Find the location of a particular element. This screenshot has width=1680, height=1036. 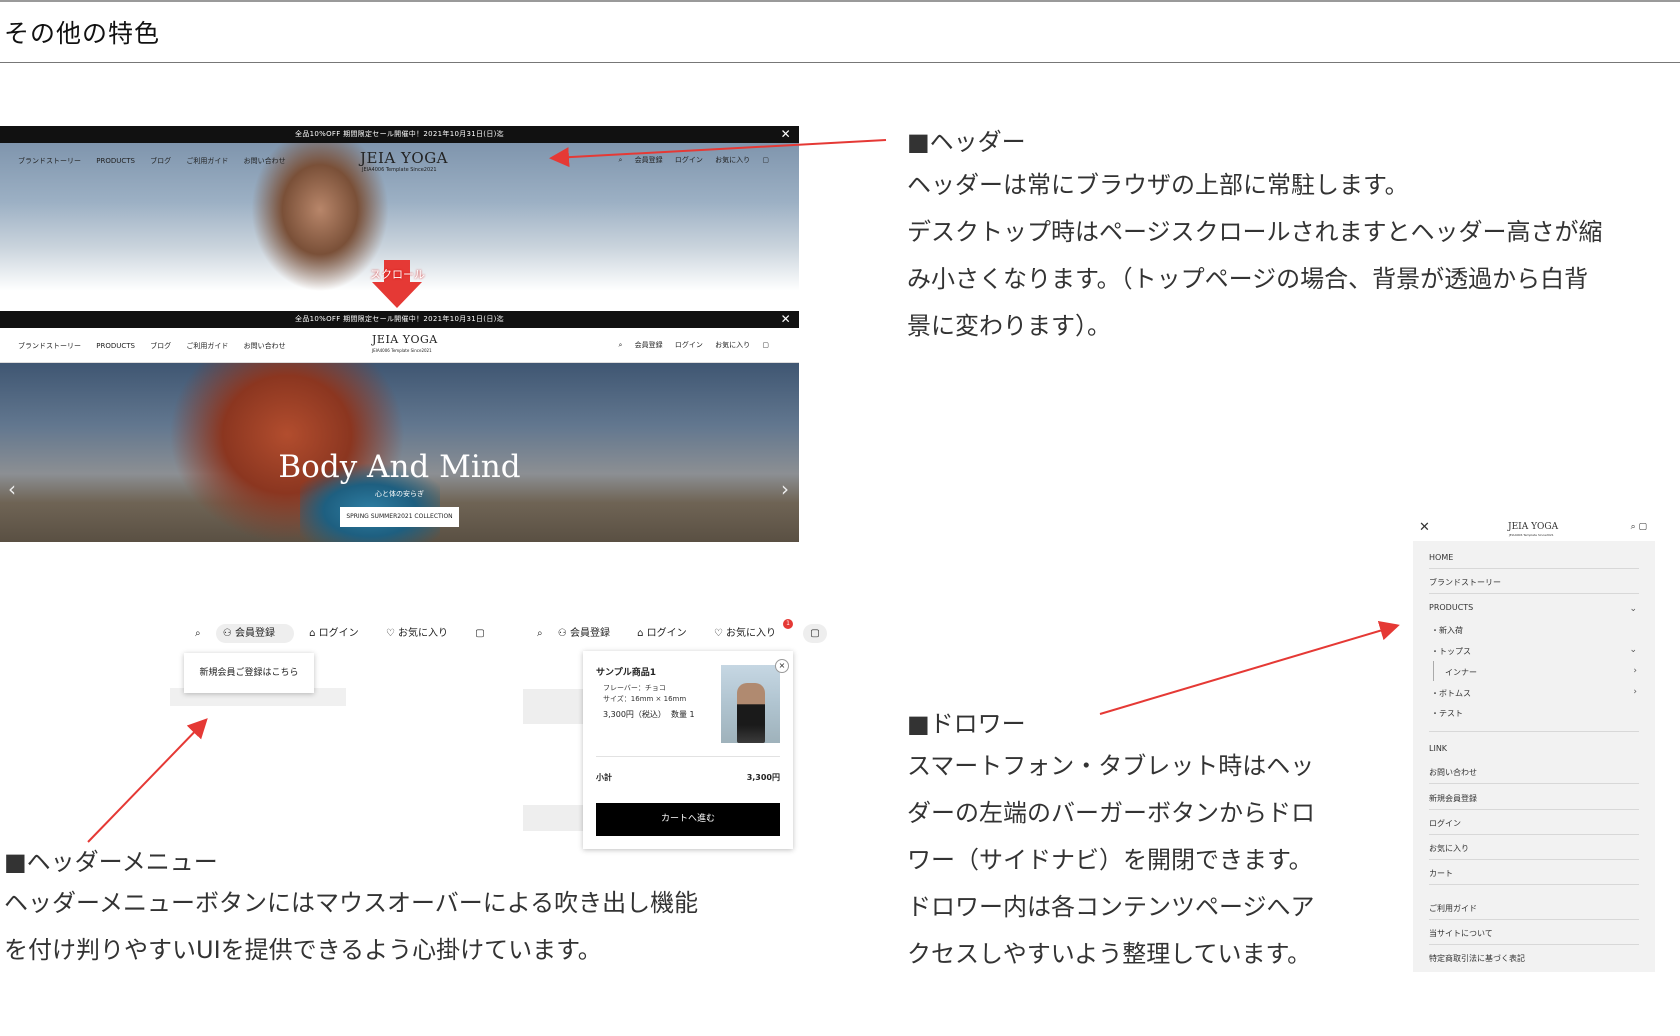

header-arrow is located at coordinates (718, 153).